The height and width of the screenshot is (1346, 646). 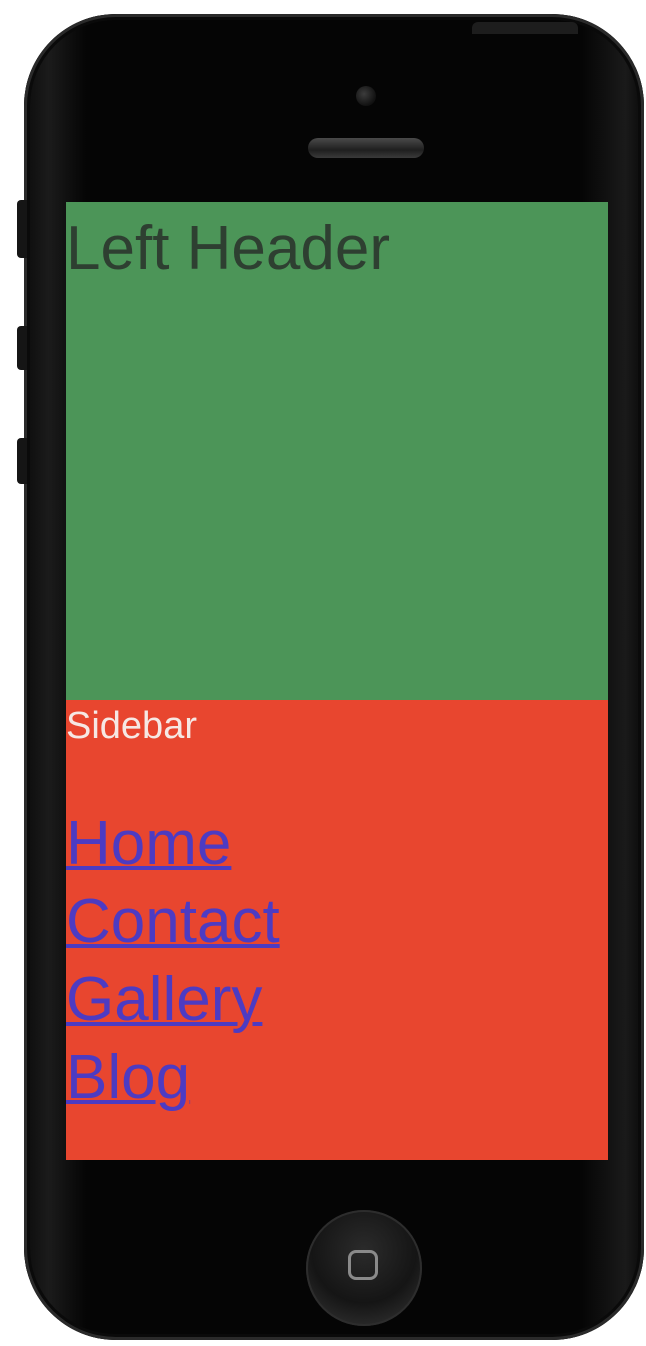 I want to click on nav-link-home: Home, so click(x=148, y=843).